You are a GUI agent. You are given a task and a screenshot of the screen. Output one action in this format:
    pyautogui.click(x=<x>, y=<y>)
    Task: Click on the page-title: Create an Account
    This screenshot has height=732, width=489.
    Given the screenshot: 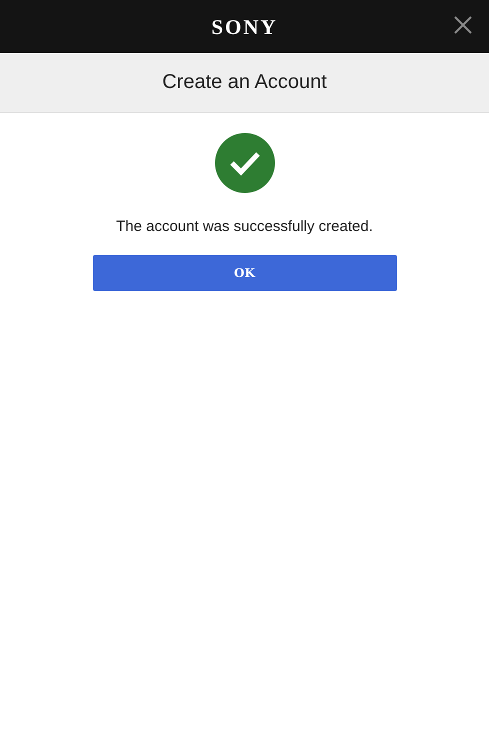 What is the action you would take?
    pyautogui.click(x=244, y=82)
    